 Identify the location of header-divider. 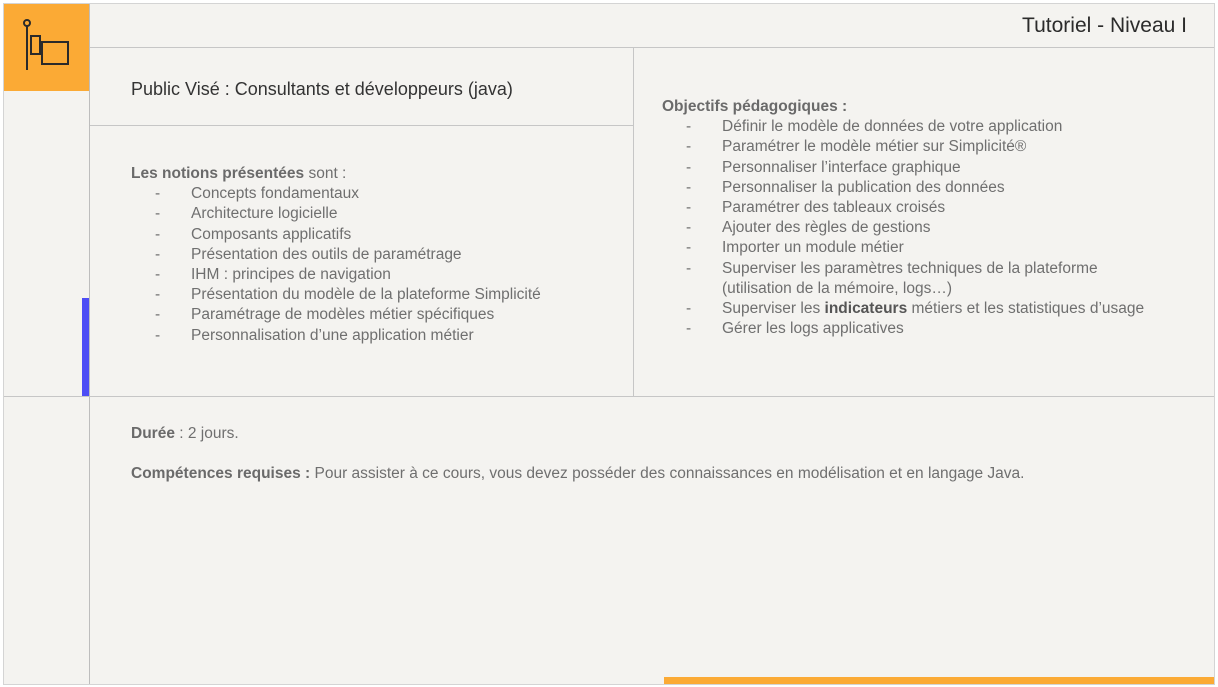
(652, 47).